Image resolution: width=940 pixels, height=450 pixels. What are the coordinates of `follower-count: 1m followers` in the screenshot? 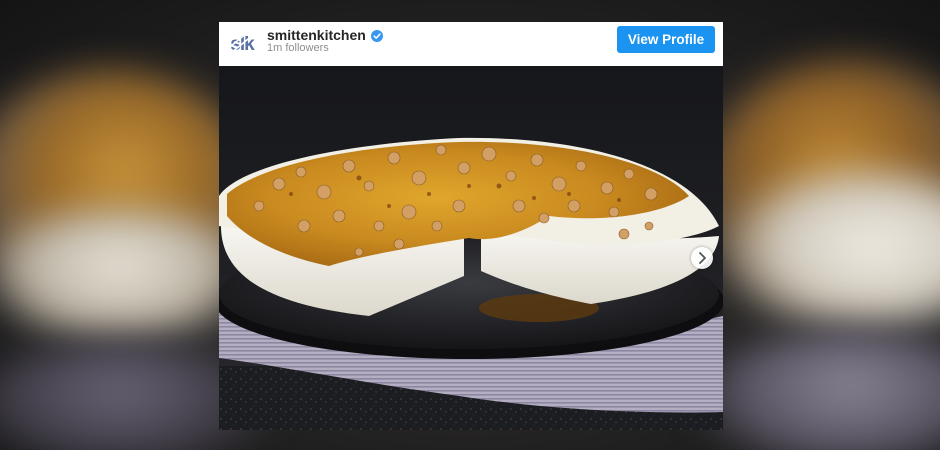 It's located at (298, 48).